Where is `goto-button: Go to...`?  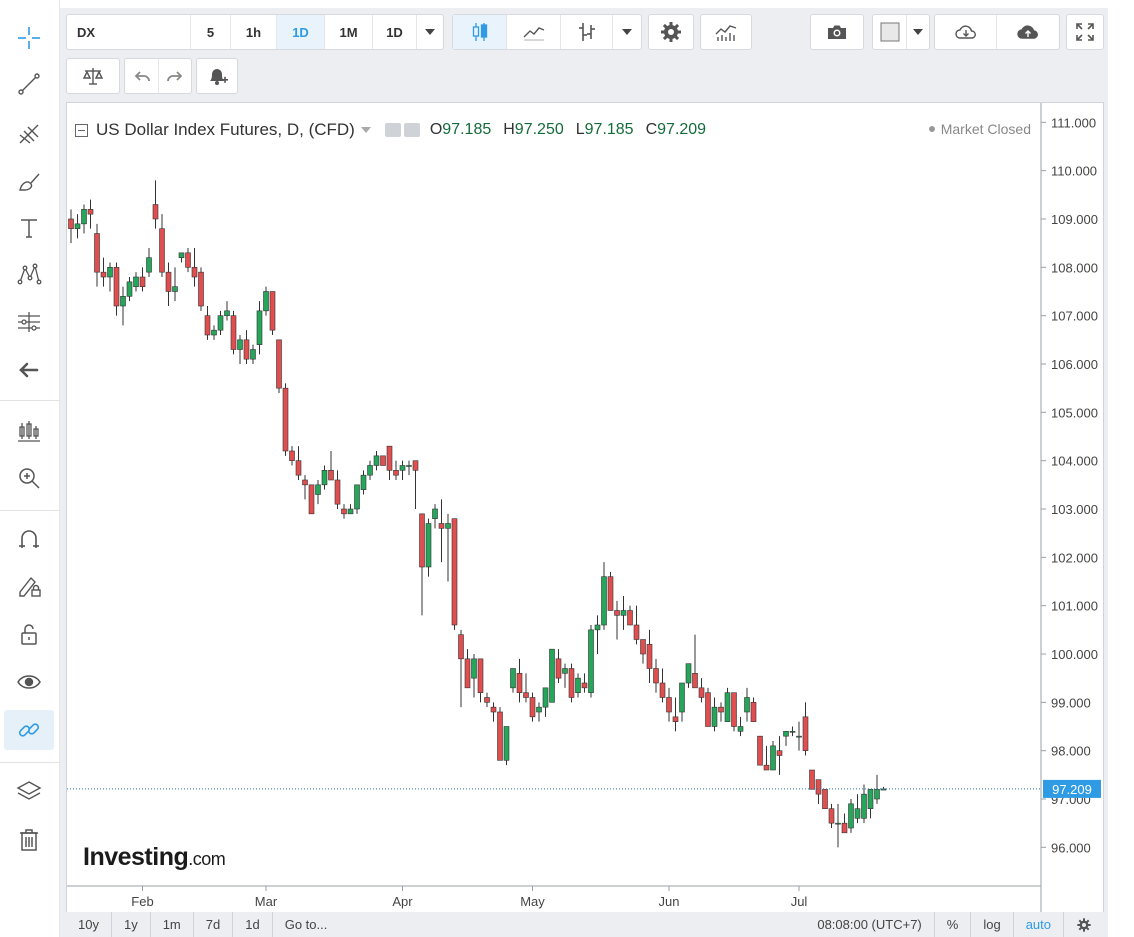
goto-button: Go to... is located at coordinates (306, 924).